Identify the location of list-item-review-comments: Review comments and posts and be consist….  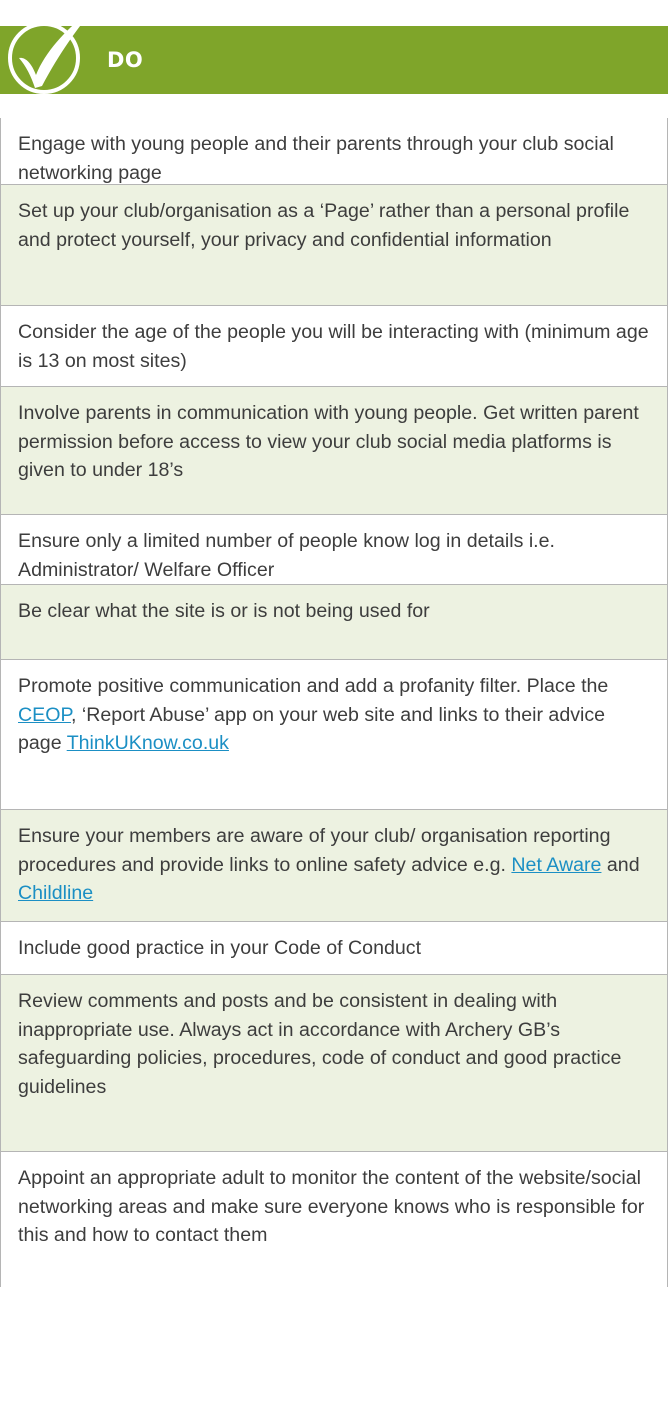
(334, 1063).